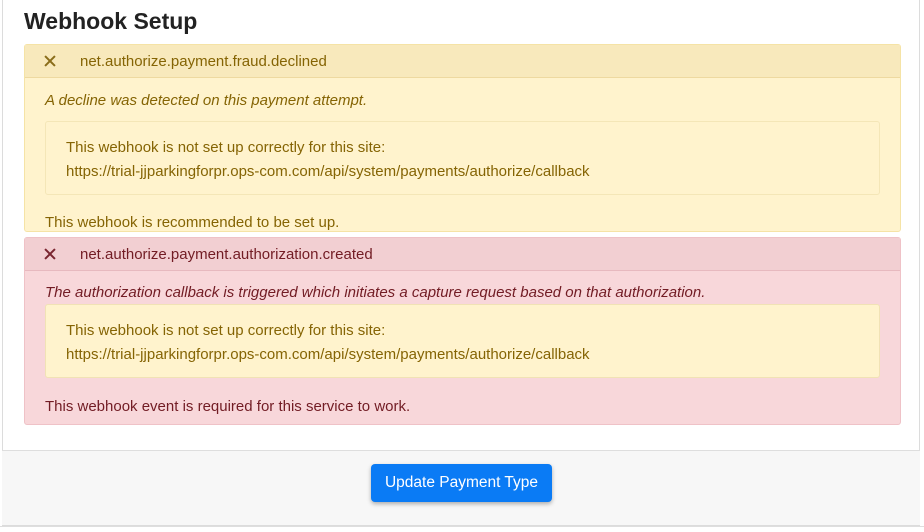  I want to click on webhook-event-name: net.authorize.payment.fraud.declined, so click(203, 61).